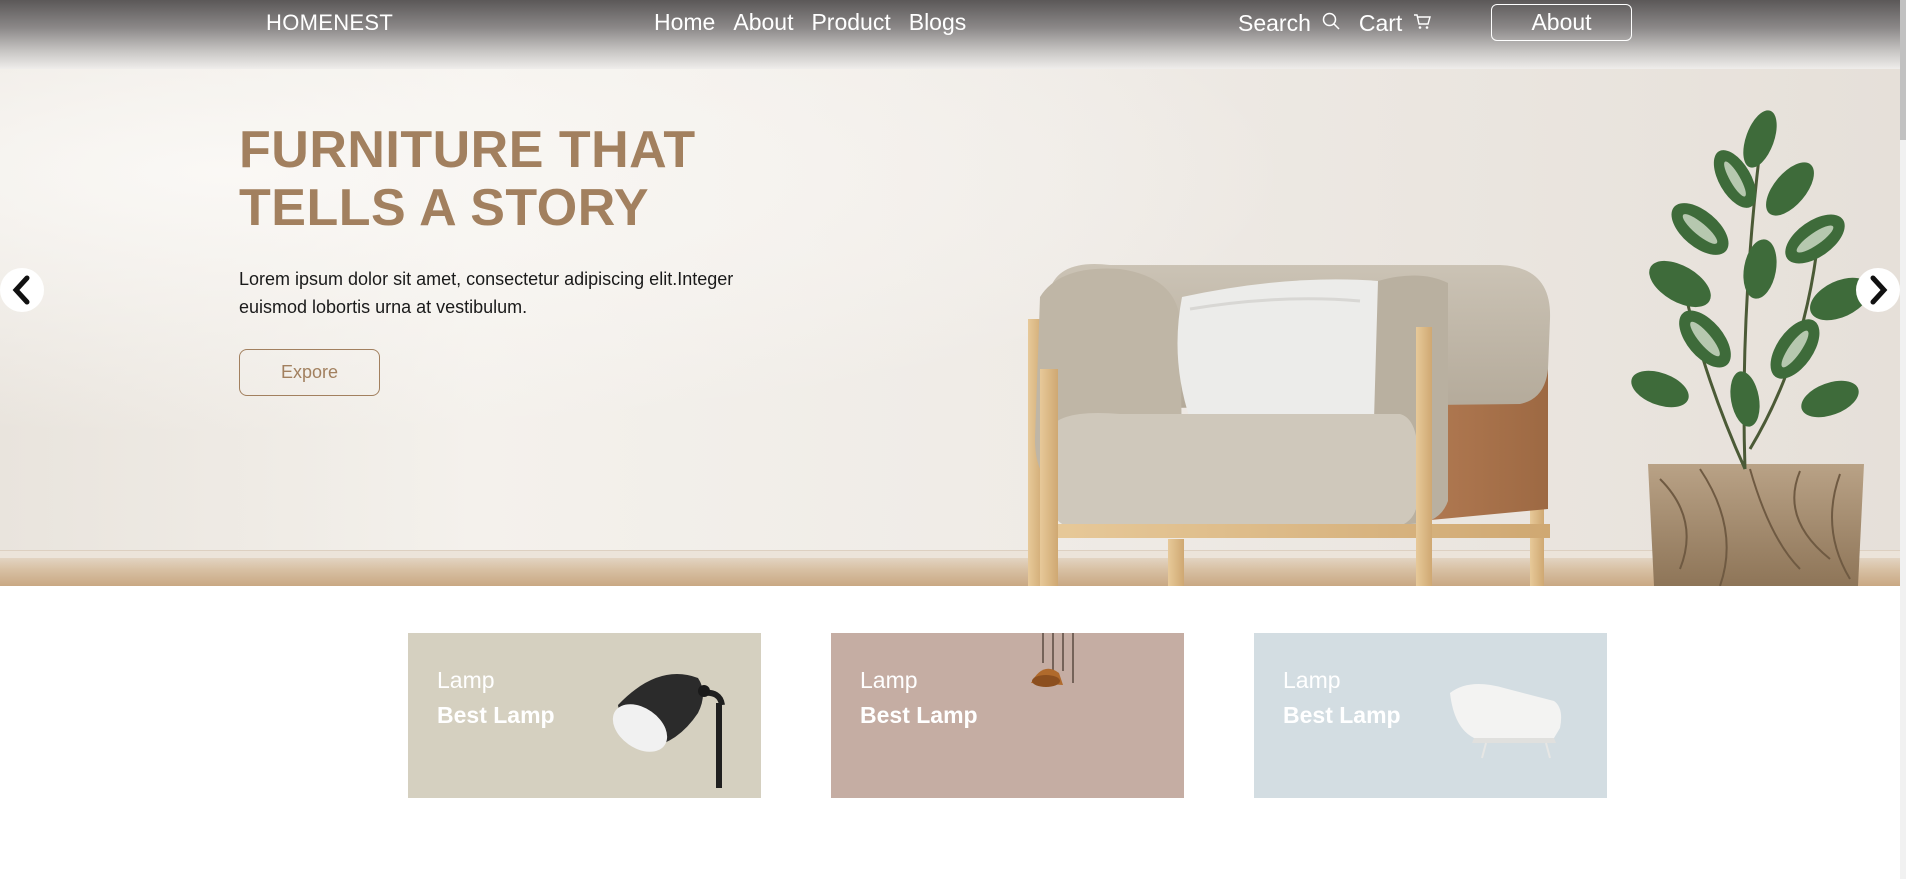  I want to click on product-card-2: Lamp Best Lamp, so click(1007, 715).